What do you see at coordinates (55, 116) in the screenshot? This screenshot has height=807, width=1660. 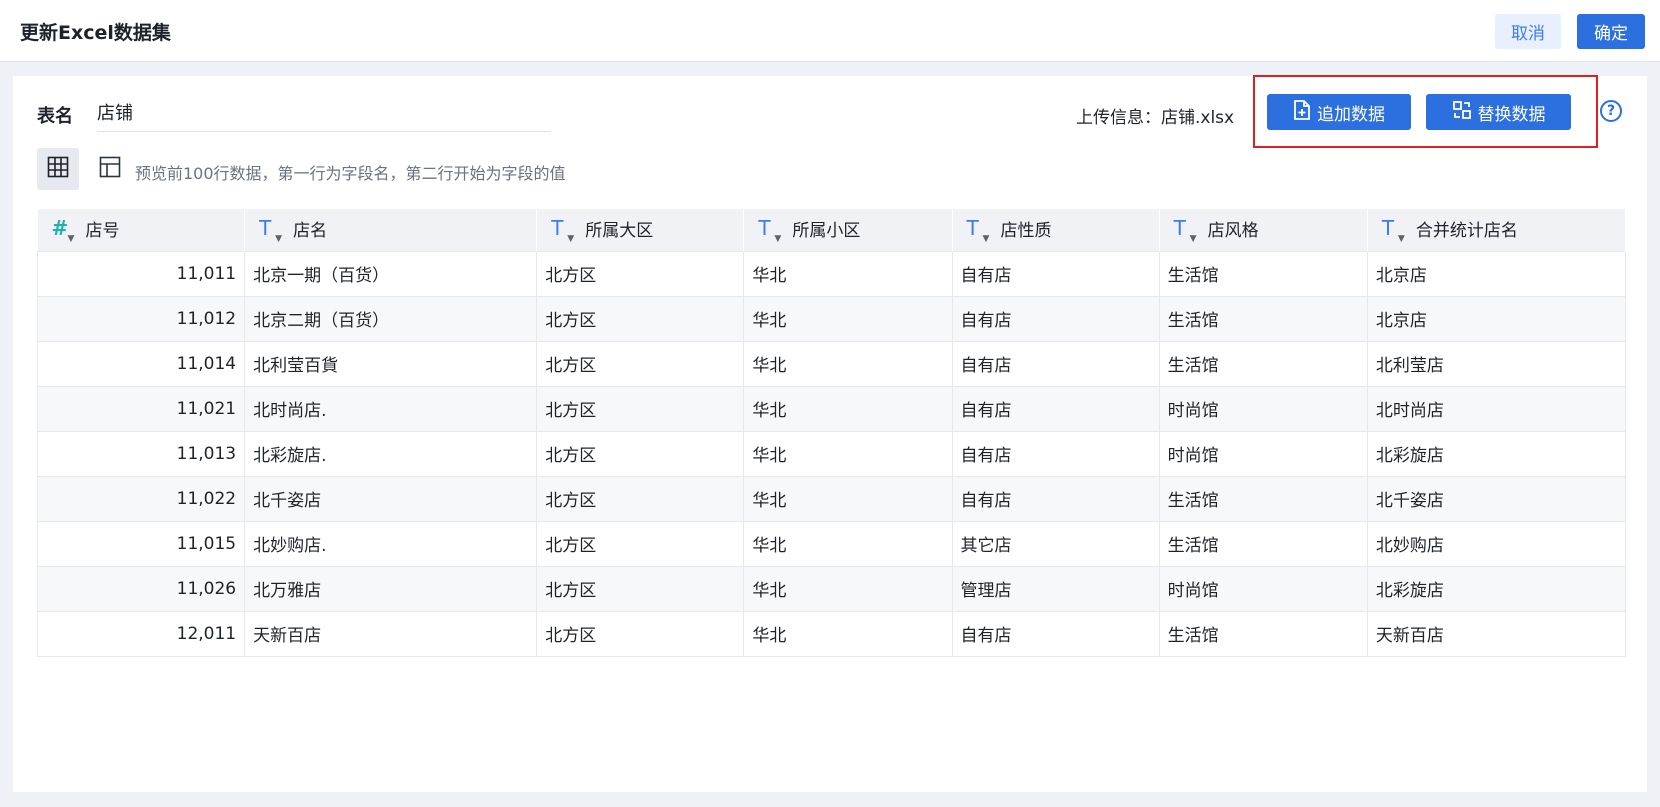 I see `table-name-label: 表名` at bounding box center [55, 116].